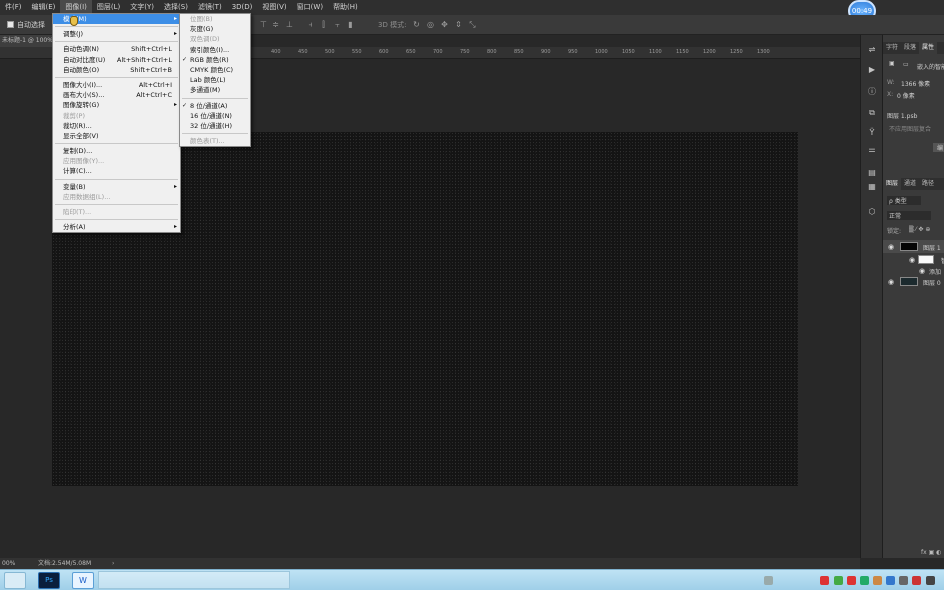  What do you see at coordinates (938, 147) in the screenshot?
I see `edit-contents-button: 编` at bounding box center [938, 147].